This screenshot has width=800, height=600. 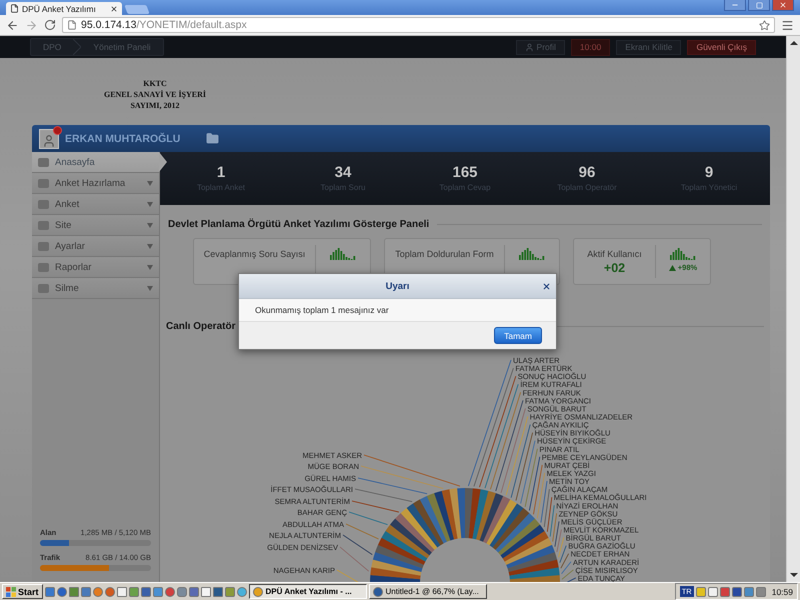 I want to click on menu-item: Ayarlar, so click(x=95, y=246).